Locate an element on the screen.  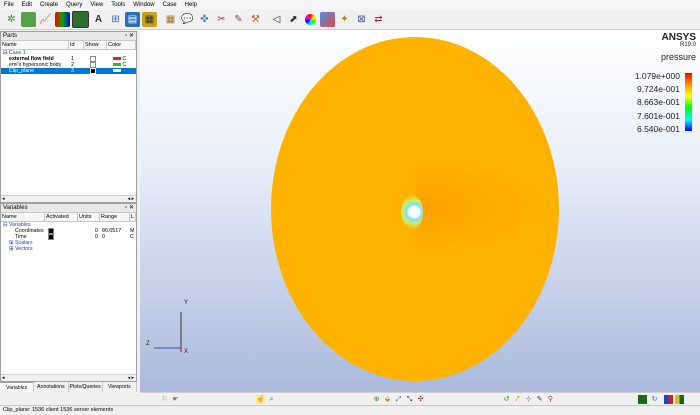
axis-z-label: Z is located at coordinates (148, 344).